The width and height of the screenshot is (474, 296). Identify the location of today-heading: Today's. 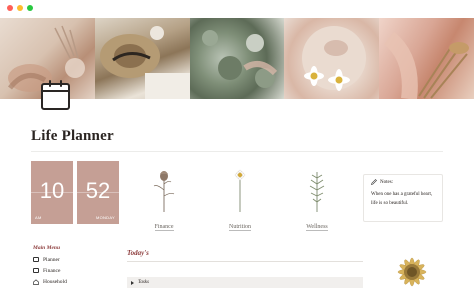
(138, 253).